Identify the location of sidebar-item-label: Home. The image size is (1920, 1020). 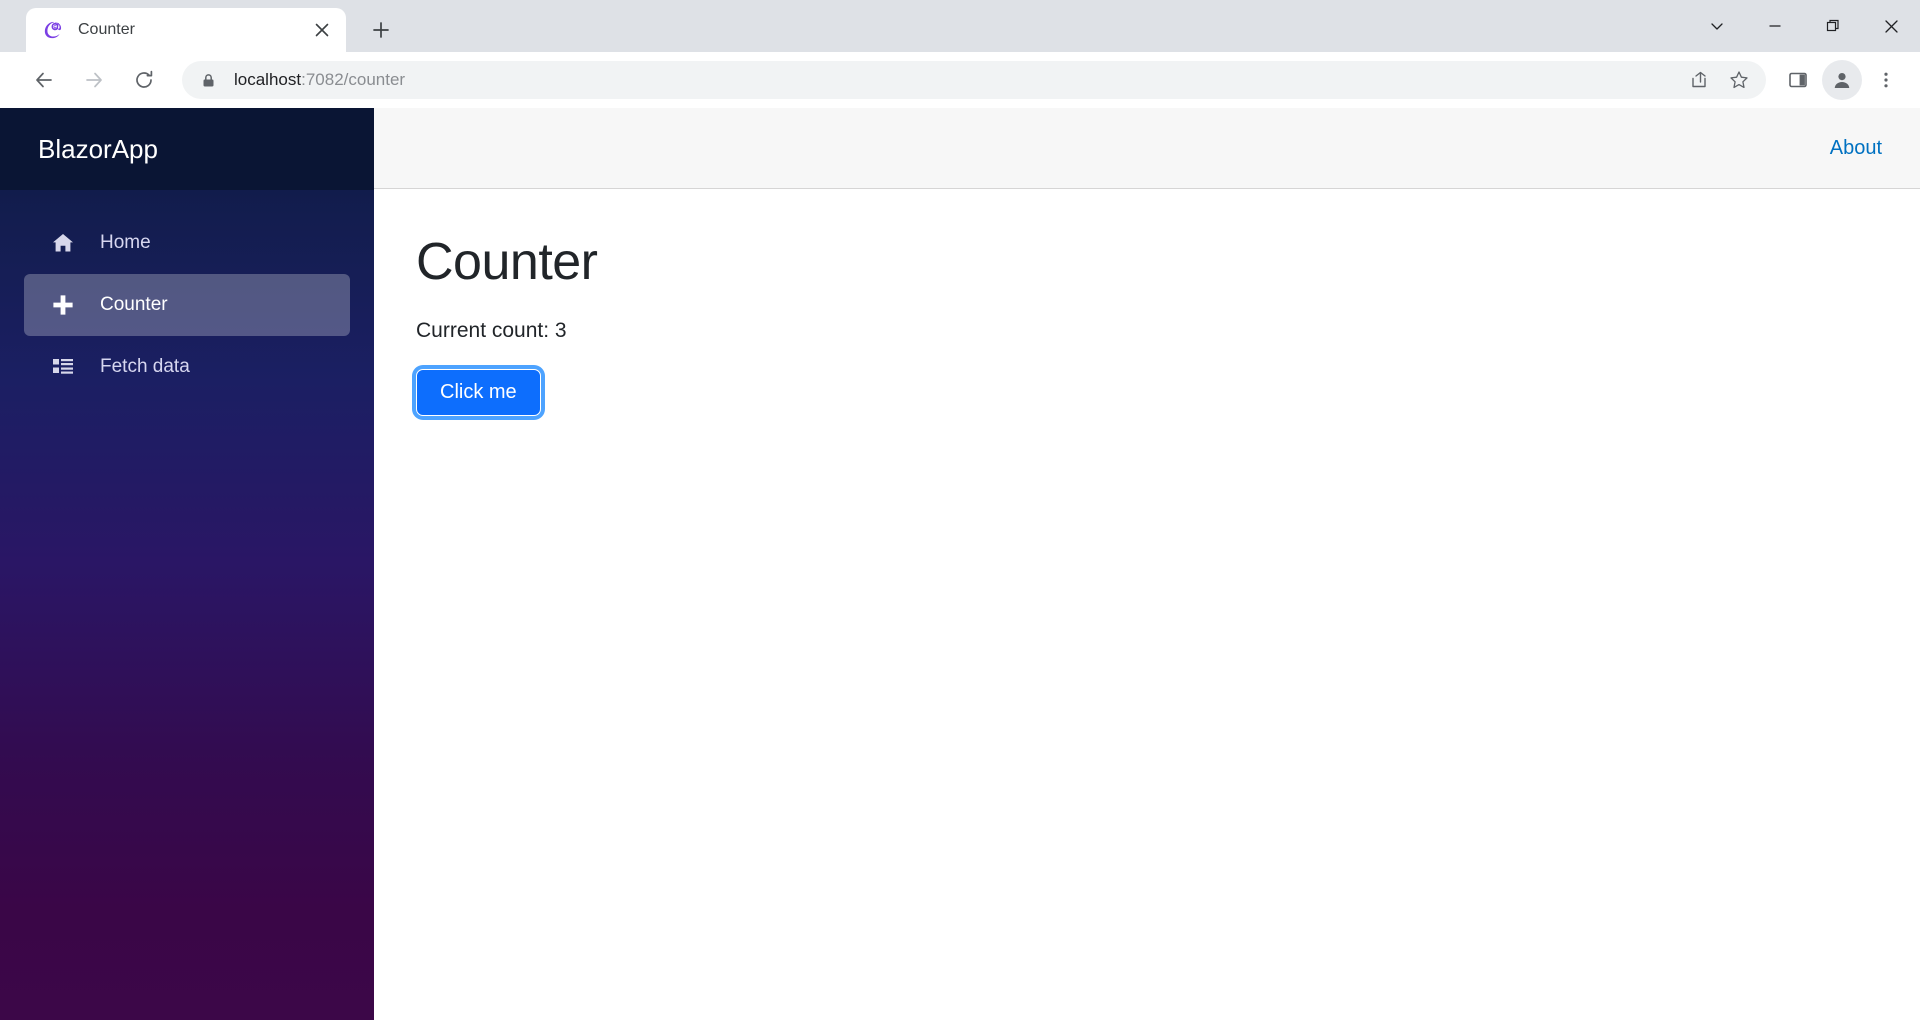
(125, 242).